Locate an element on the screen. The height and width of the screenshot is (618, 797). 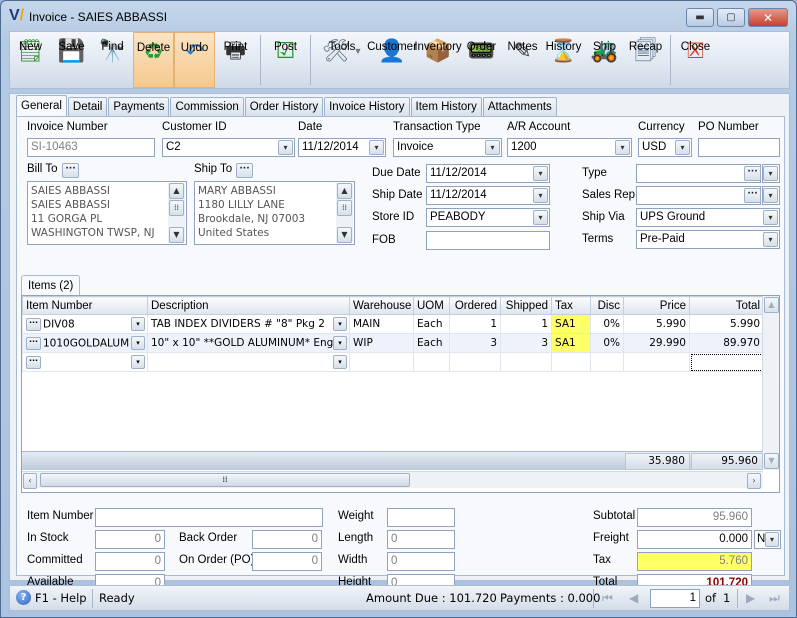
help-label: F1 - Help is located at coordinates (61, 598).